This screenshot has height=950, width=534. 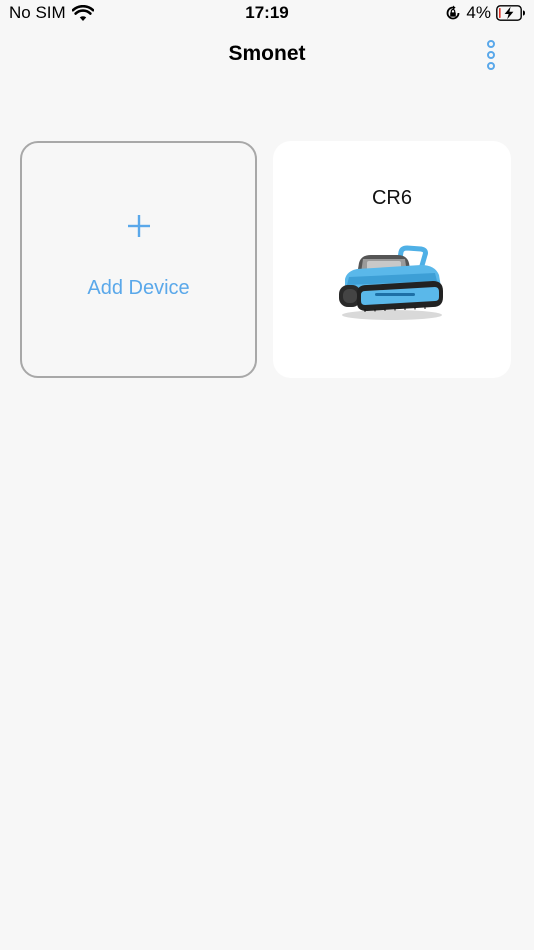 I want to click on battery-percent: 4%, so click(x=478, y=12).